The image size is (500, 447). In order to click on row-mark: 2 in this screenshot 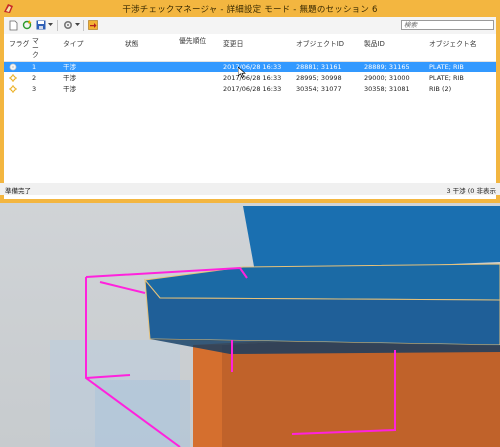, I will do `click(34, 78)`.